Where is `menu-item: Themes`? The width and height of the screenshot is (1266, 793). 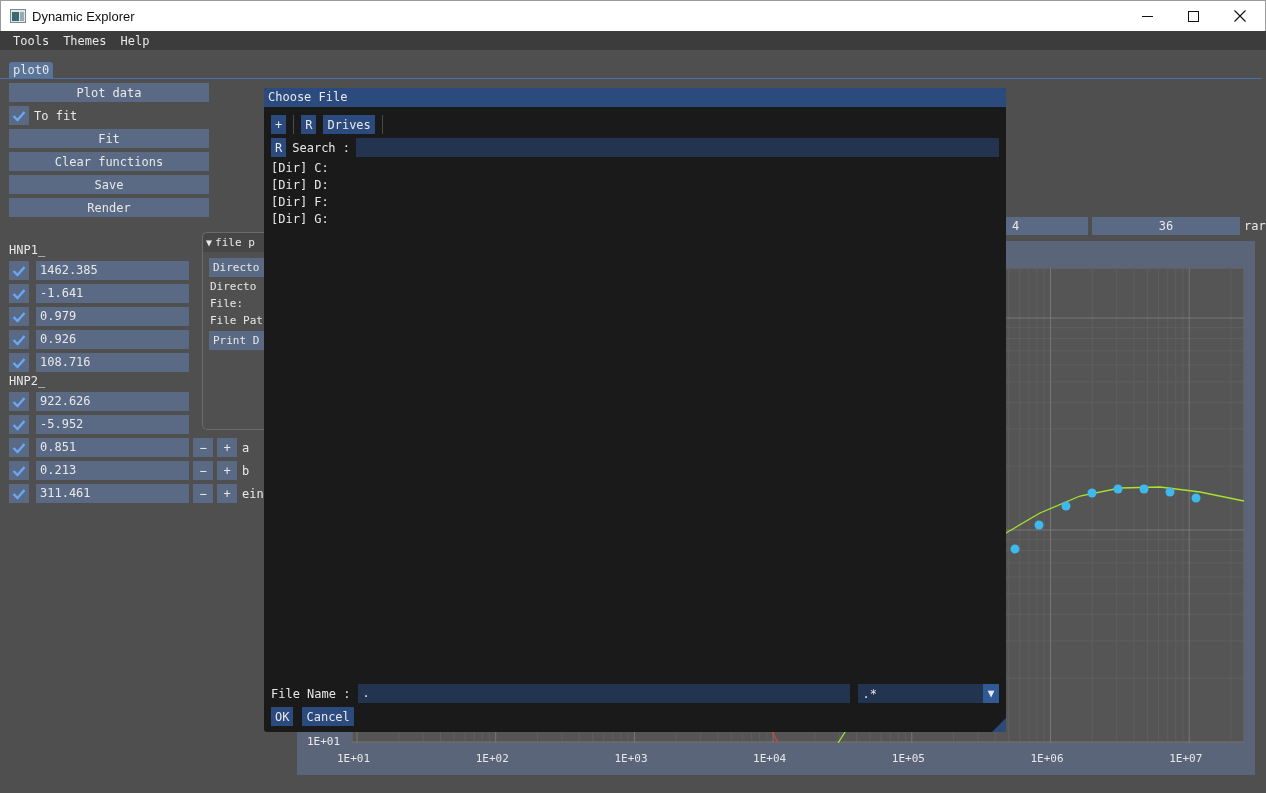
menu-item: Themes is located at coordinates (85, 40).